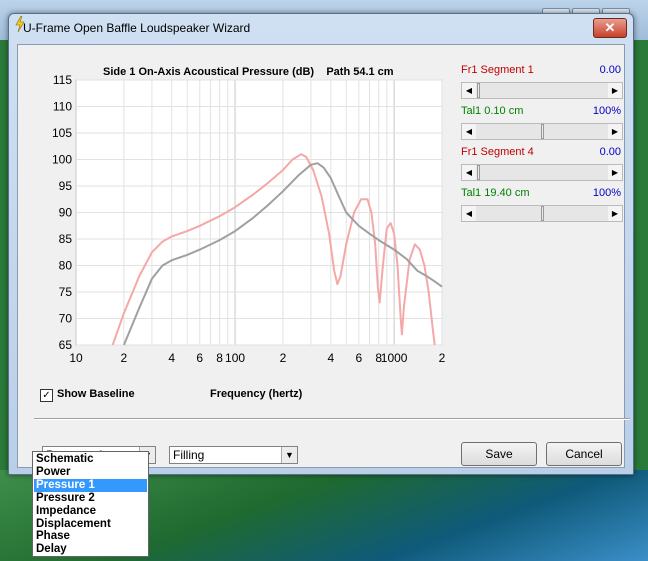 This screenshot has width=648, height=561. What do you see at coordinates (46, 395) in the screenshot?
I see `show-baseline-checkbox: ✓` at bounding box center [46, 395].